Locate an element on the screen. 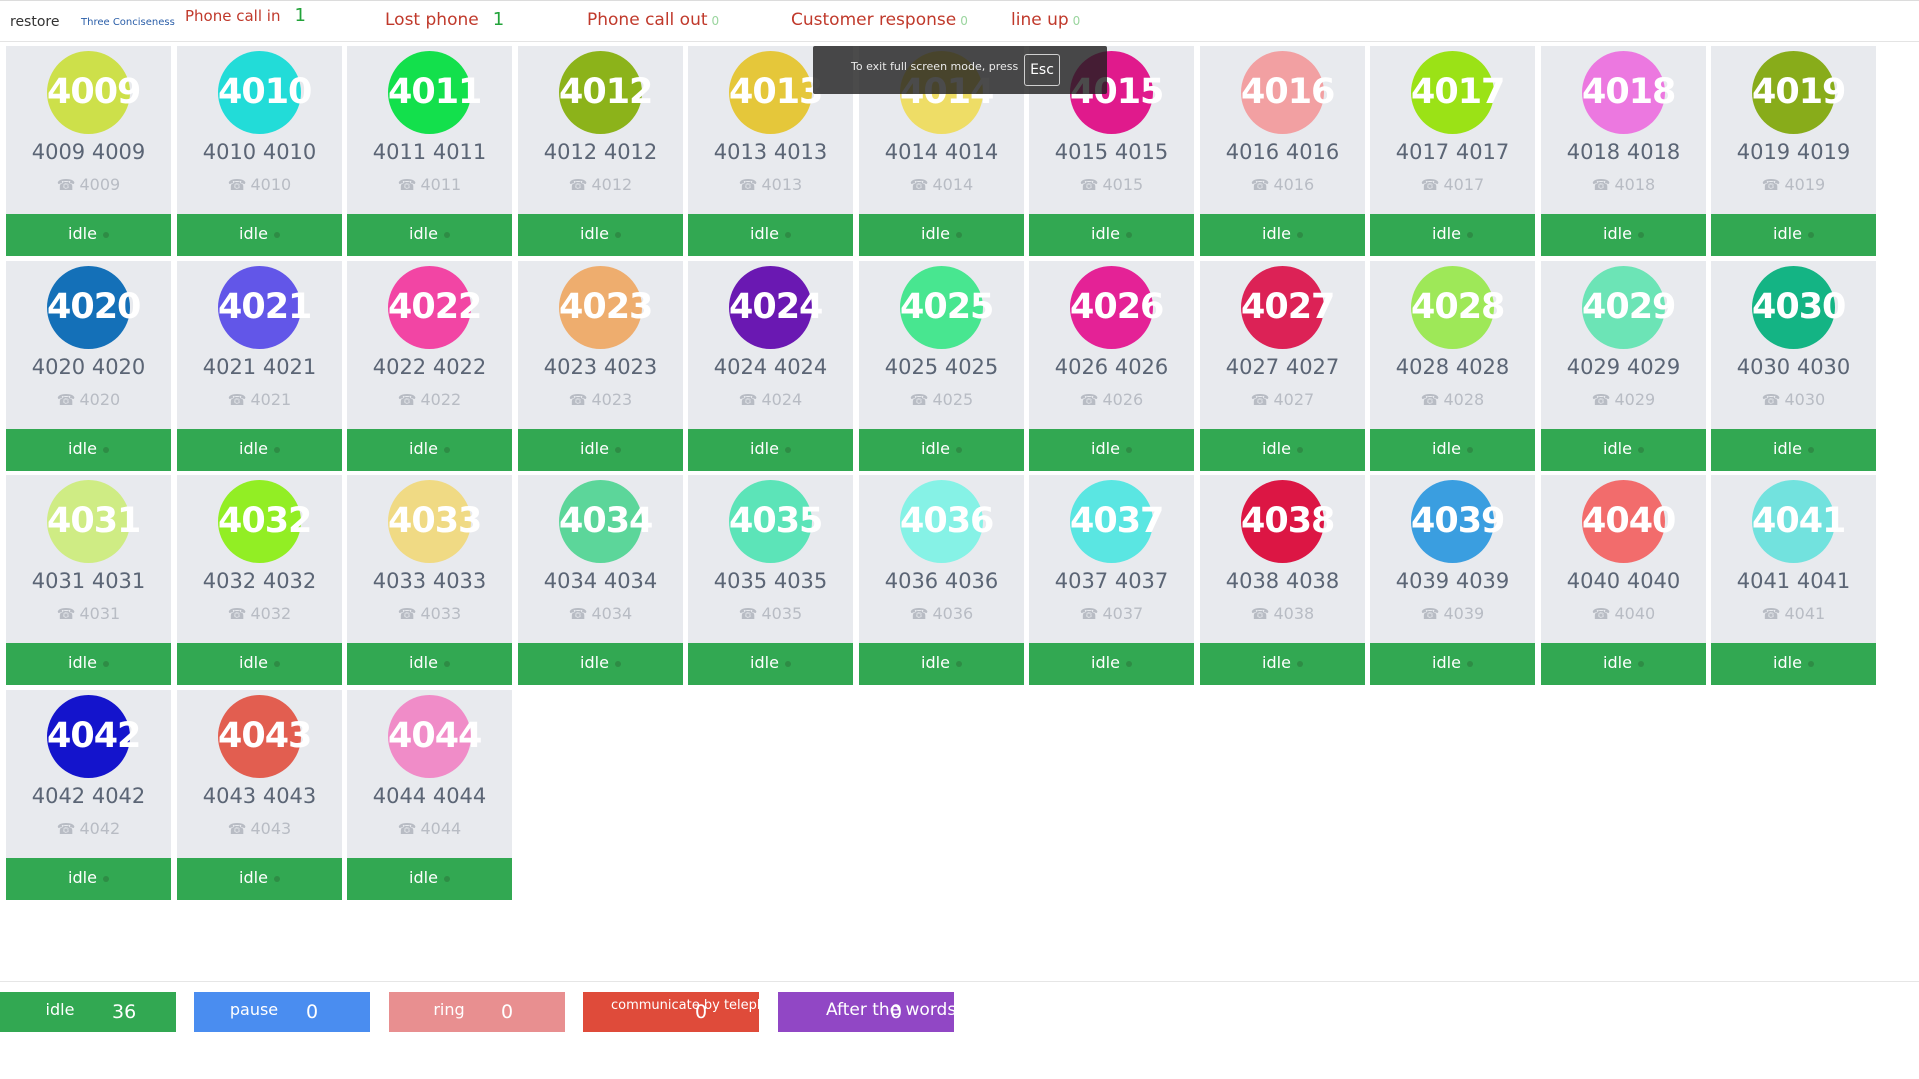  line-up-stat: line up 0 is located at coordinates (1045, 20).